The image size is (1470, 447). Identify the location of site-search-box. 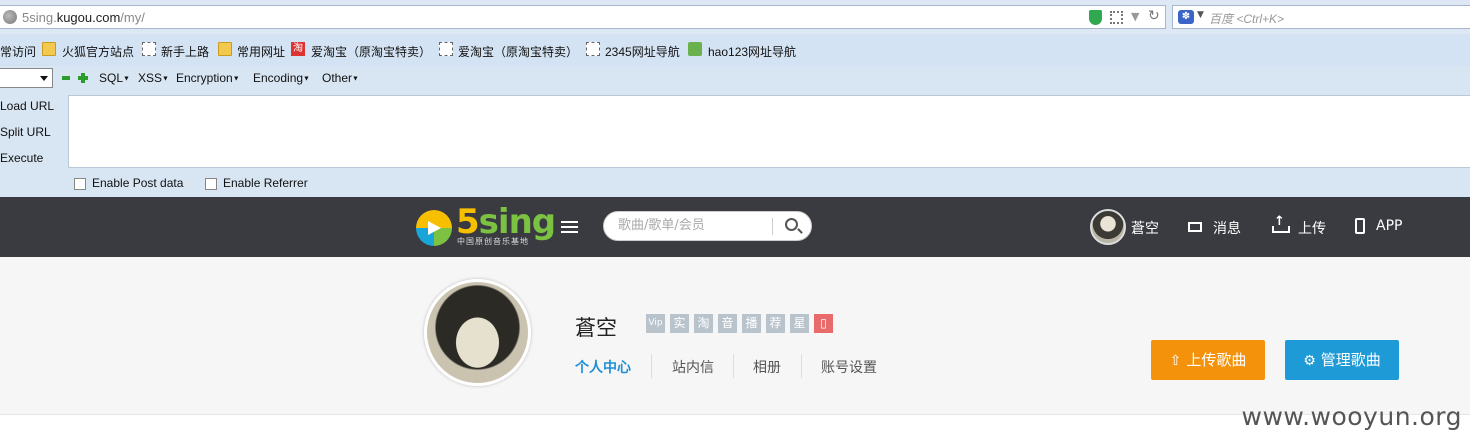
(707, 226).